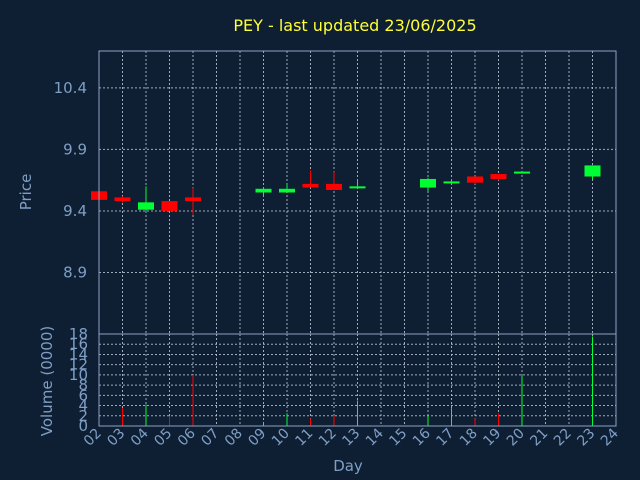 This screenshot has width=640, height=480. What do you see at coordinates (26, 192) in the screenshot?
I see `price-axis-label: Price` at bounding box center [26, 192].